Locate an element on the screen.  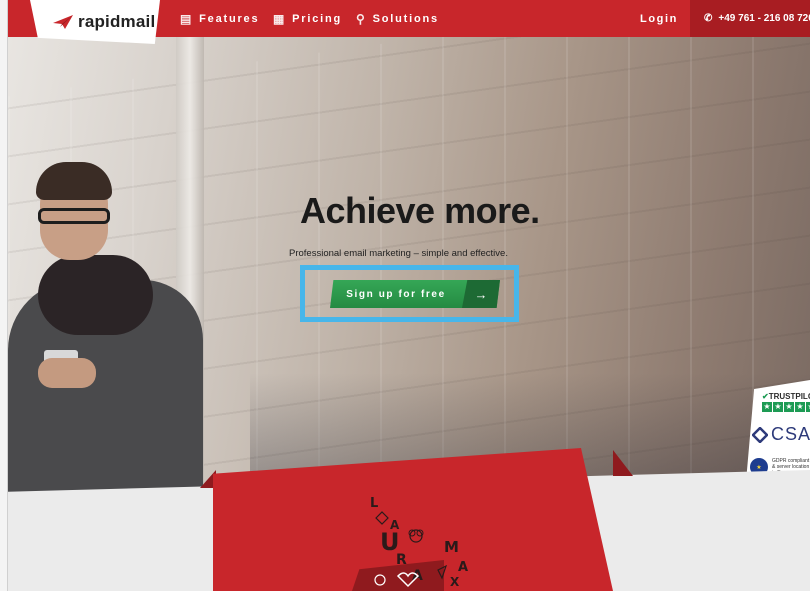
phone-number: +49 761 - 216 08 720 is located at coordinates (764, 18).